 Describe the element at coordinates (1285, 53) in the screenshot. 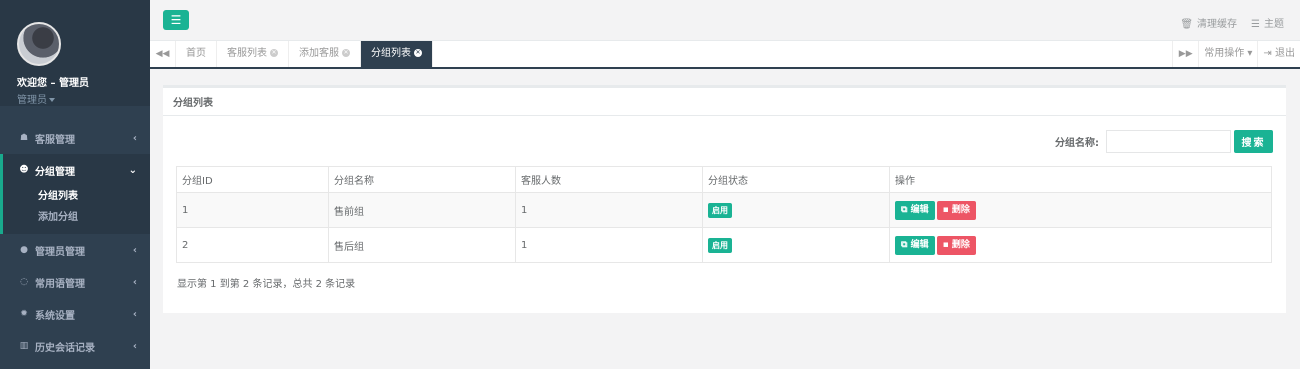

I see `logout-label: 退出` at that location.